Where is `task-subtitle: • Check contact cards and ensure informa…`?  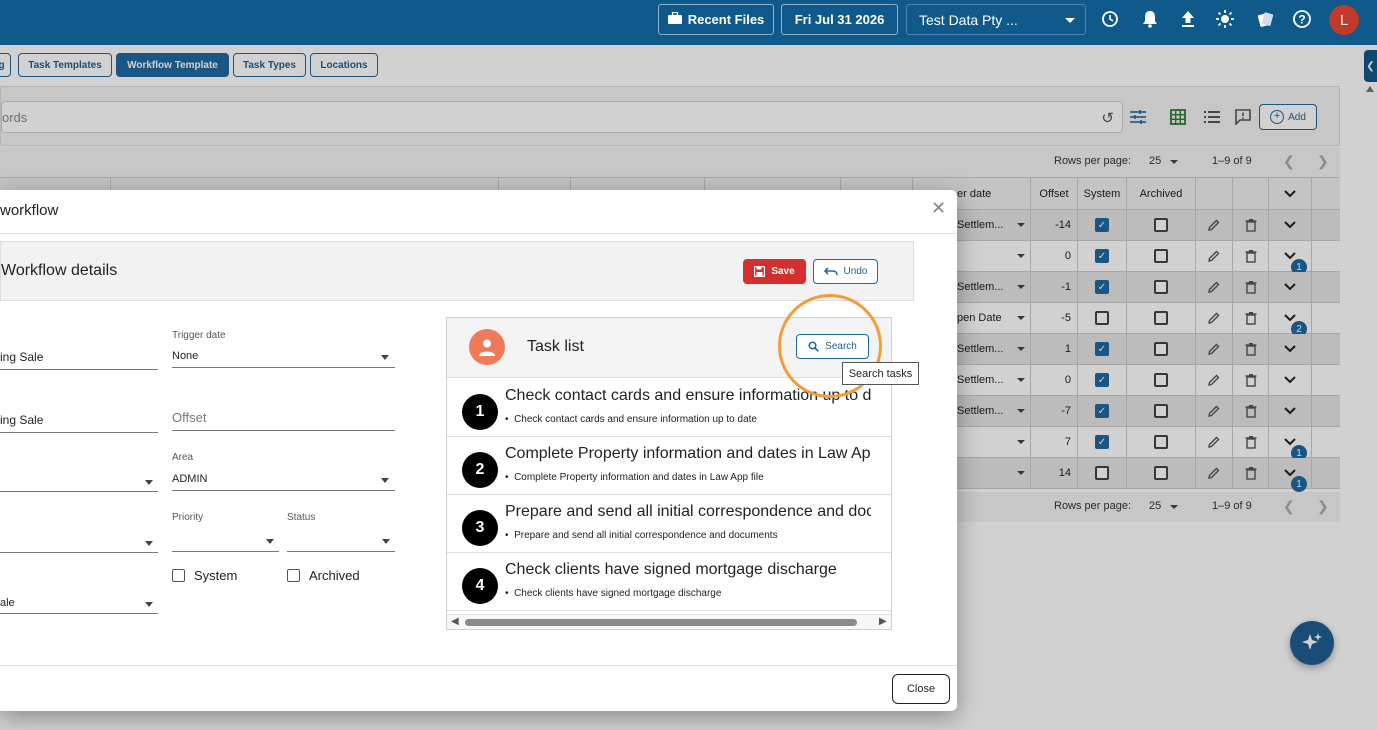 task-subtitle: • Check contact cards and ensure informa… is located at coordinates (631, 419).